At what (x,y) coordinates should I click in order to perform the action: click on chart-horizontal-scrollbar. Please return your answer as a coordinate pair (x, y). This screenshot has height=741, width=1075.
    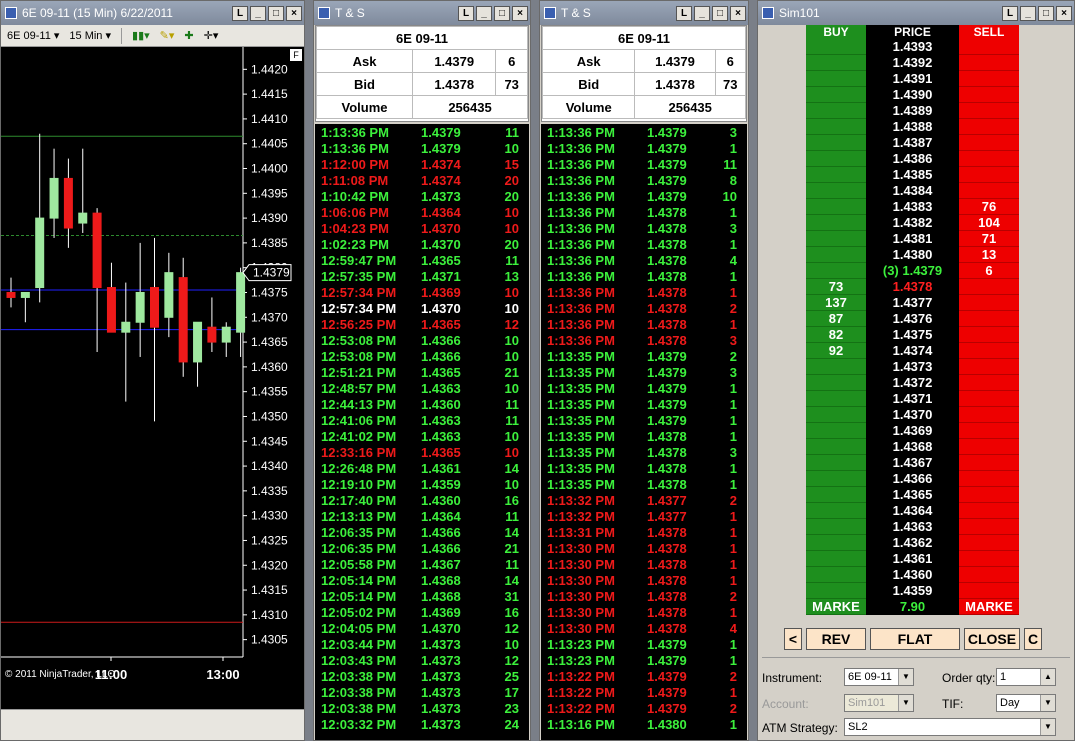
    Looking at the image, I should click on (152, 724).